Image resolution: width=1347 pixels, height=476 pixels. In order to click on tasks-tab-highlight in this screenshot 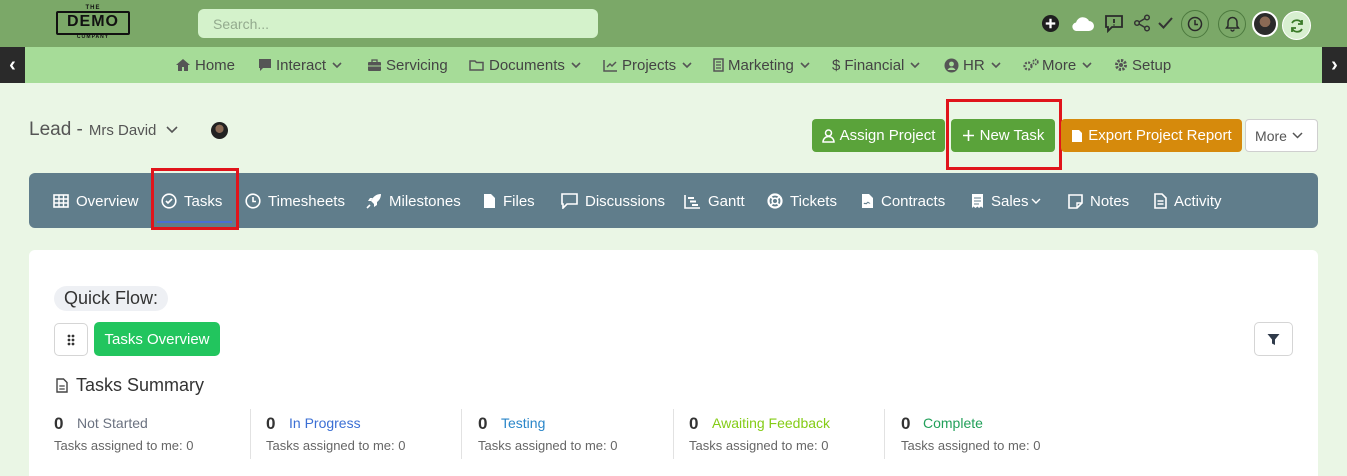, I will do `click(195, 199)`.